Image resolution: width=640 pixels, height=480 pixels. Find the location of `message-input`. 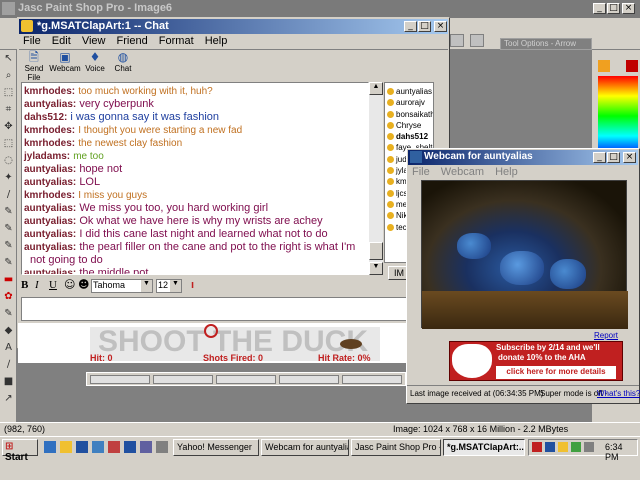

message-input is located at coordinates (228, 309).